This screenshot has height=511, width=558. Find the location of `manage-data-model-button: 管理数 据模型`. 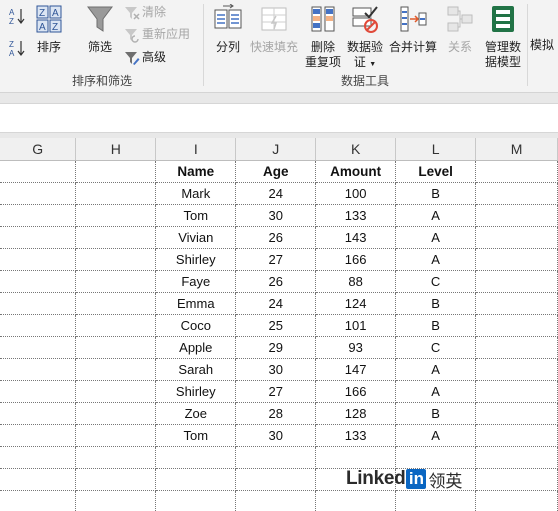

manage-data-model-button: 管理数 据模型 is located at coordinates (503, 37).